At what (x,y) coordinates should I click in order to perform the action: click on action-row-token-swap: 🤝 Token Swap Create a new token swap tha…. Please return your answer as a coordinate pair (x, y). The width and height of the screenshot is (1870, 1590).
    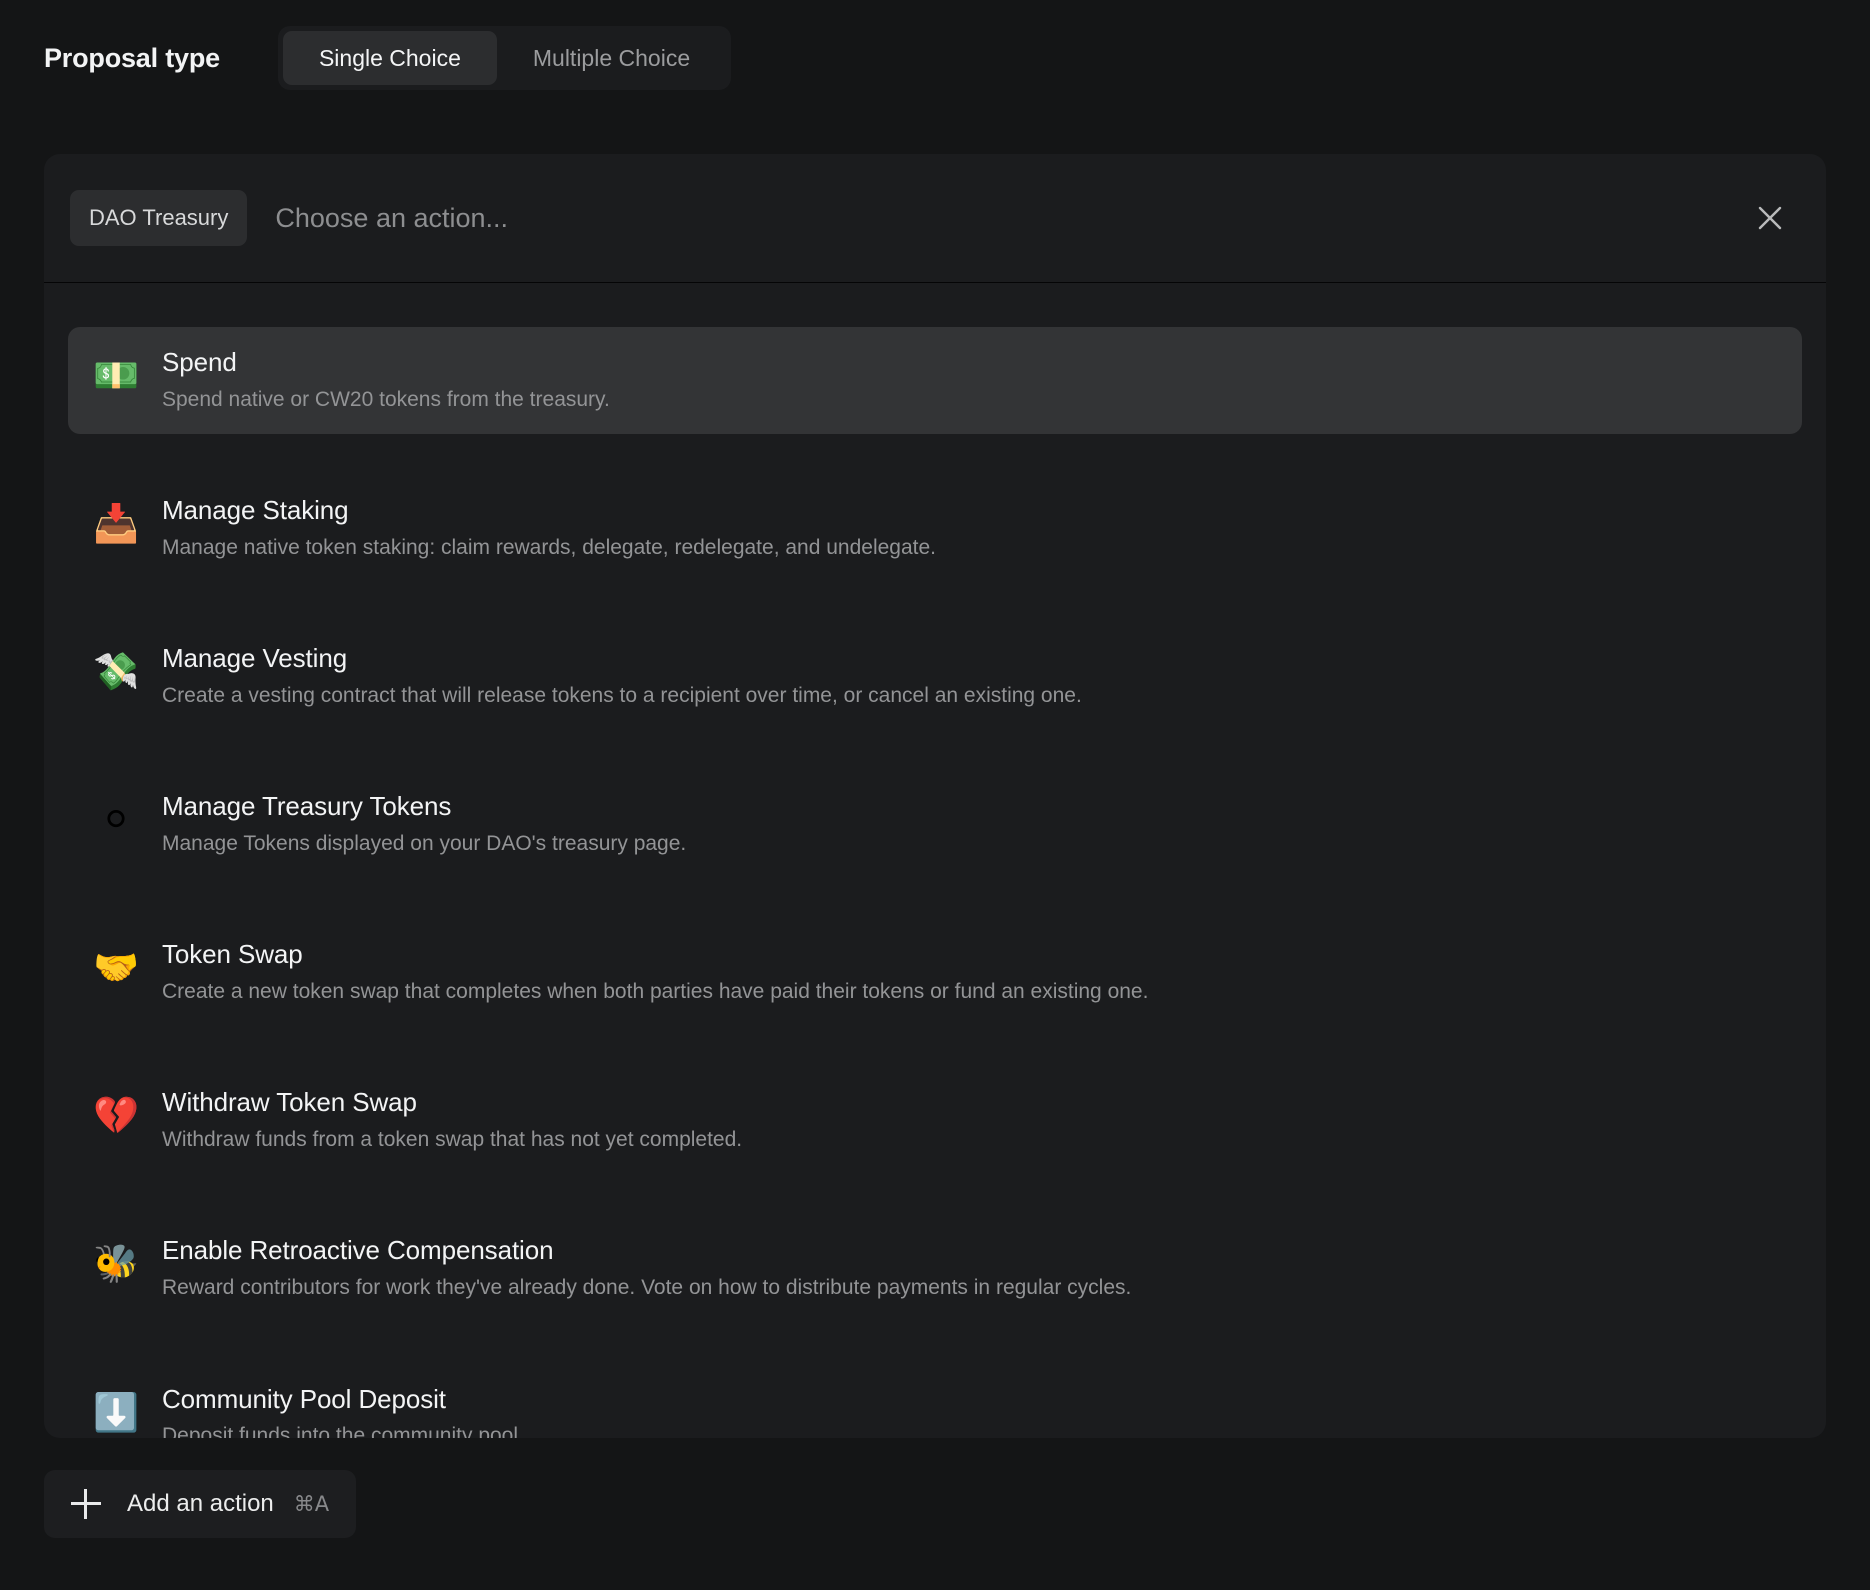
    Looking at the image, I should click on (935, 972).